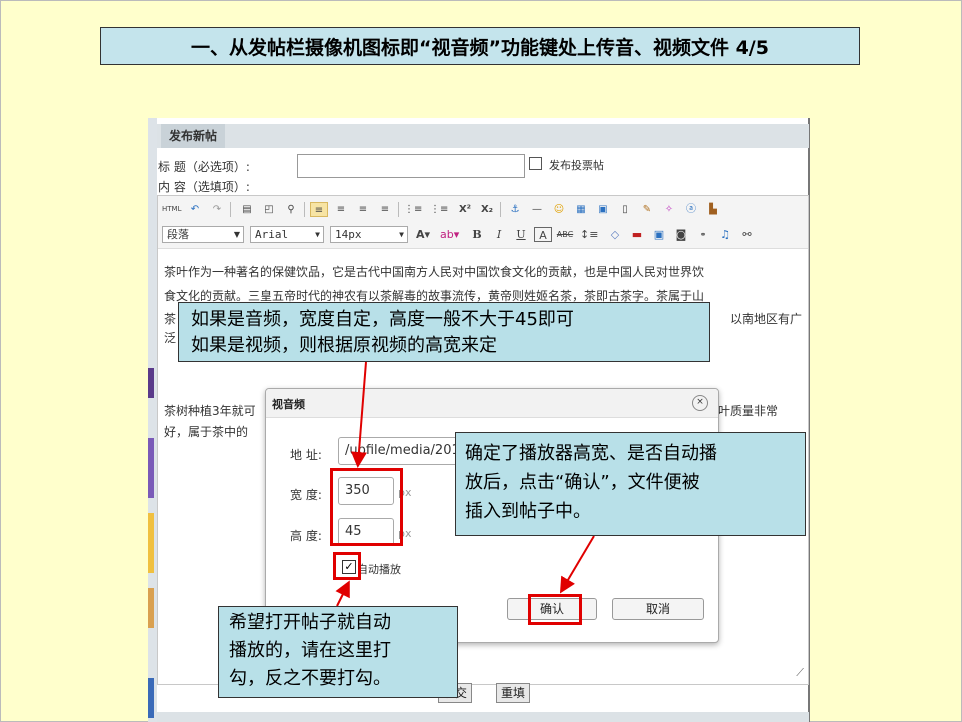 The image size is (962, 722). What do you see at coordinates (358, 414) in the screenshot?
I see `arrow-to-size` at bounding box center [358, 414].